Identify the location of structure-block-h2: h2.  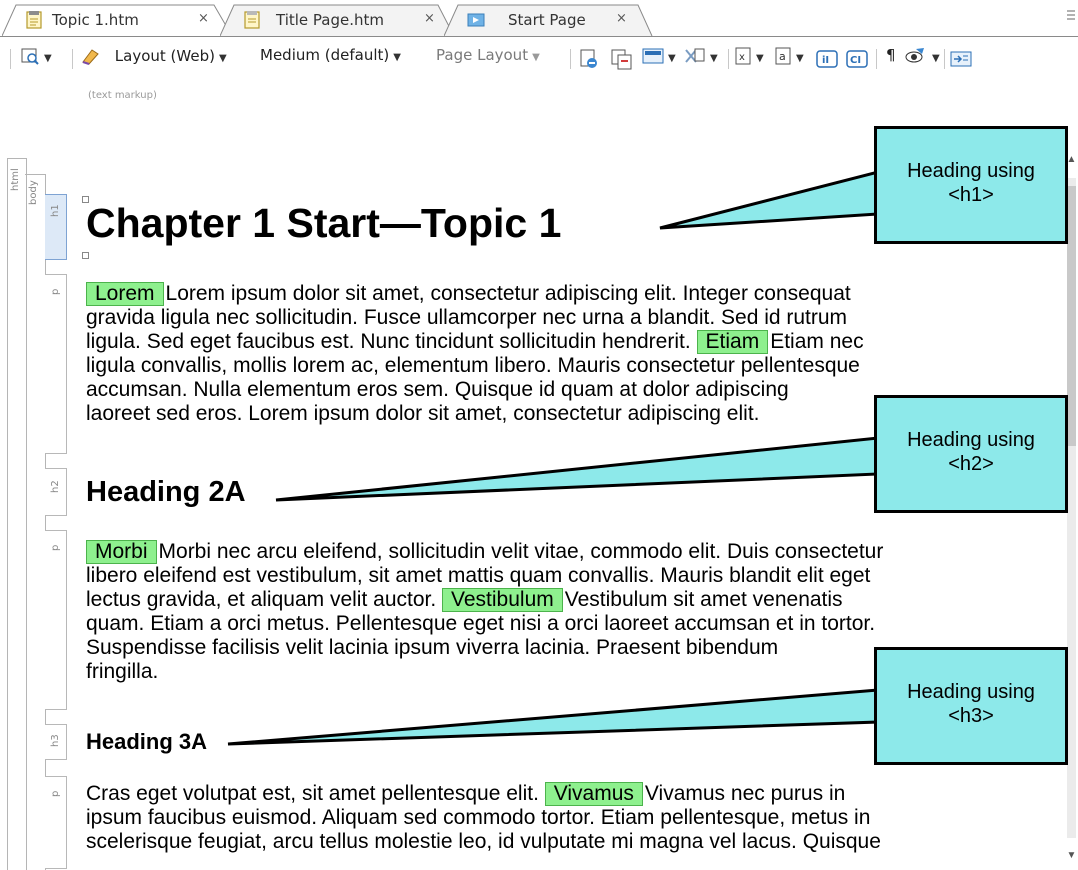
(56, 492).